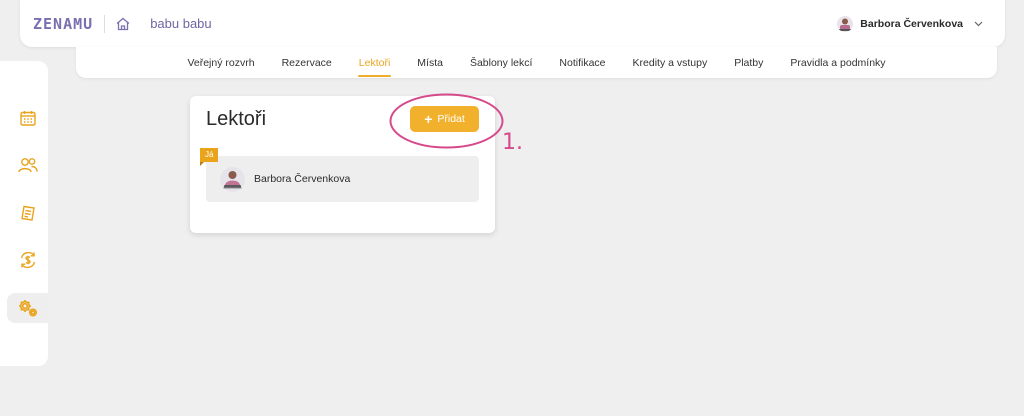 Image resolution: width=1024 pixels, height=416 pixels. I want to click on lector-name: Barbora Červenkova, so click(302, 179).